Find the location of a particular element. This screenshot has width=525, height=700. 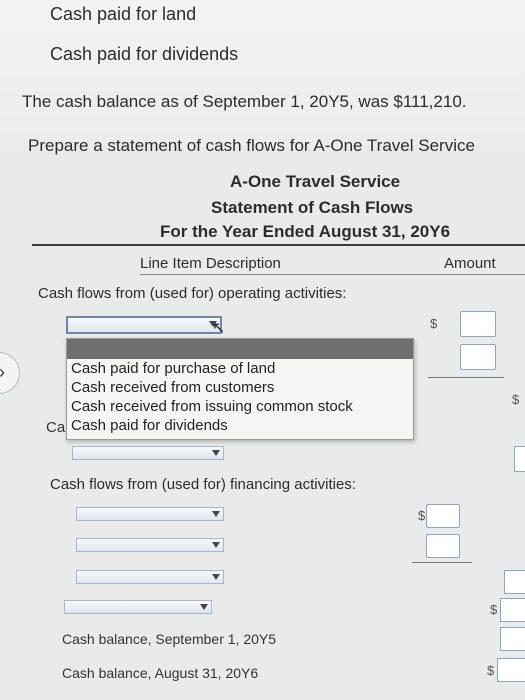

mouse-cursor-icon: ↖ is located at coordinates (219, 328).